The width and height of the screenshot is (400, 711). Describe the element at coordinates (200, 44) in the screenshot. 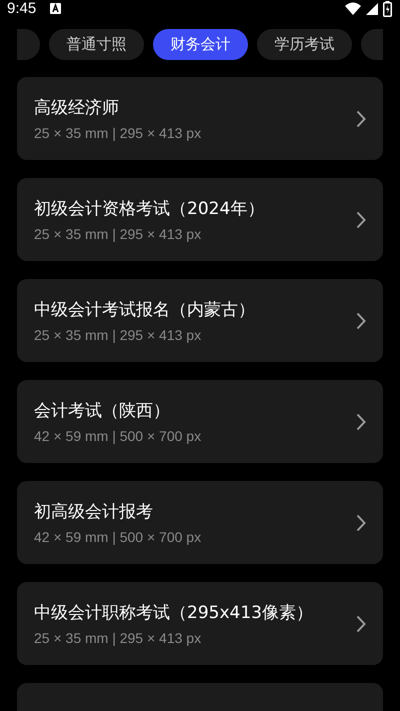

I see `category-tab: 财务会计` at that location.